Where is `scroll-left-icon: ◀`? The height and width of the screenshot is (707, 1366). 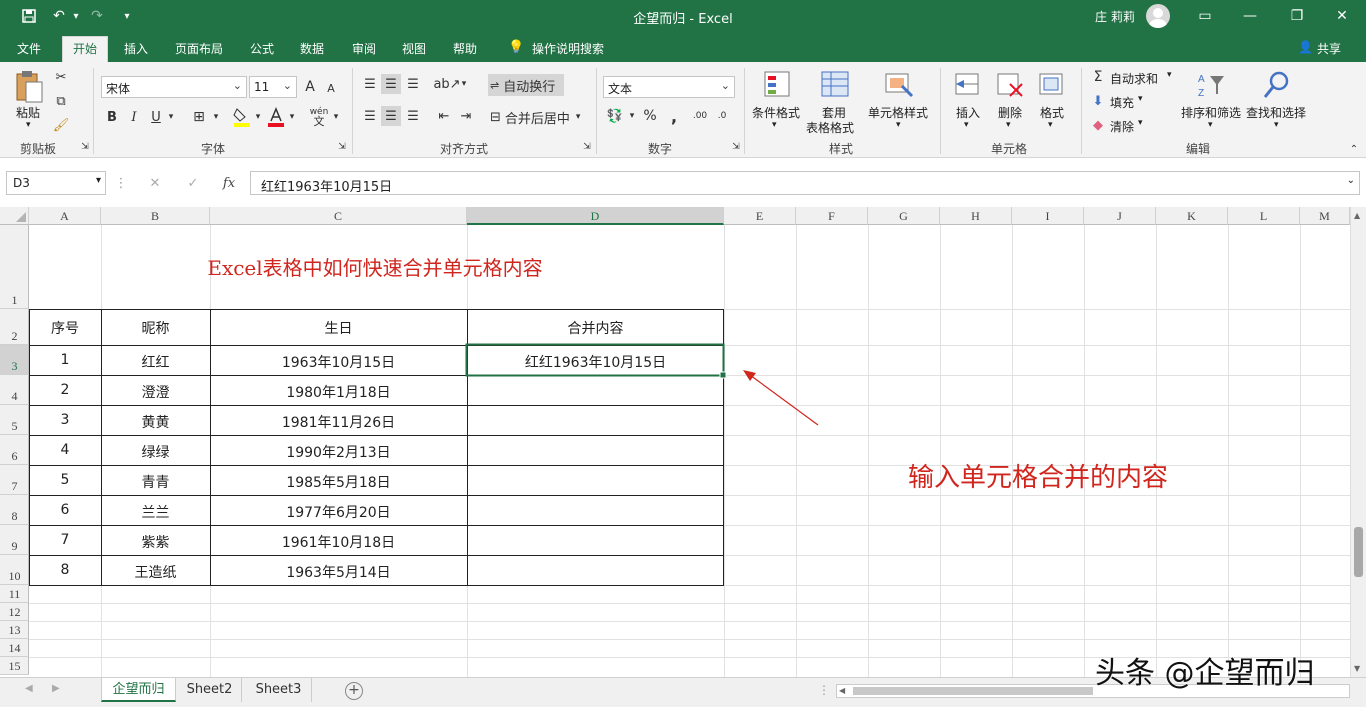
scroll-left-icon: ◀ is located at coordinates (842, 690).